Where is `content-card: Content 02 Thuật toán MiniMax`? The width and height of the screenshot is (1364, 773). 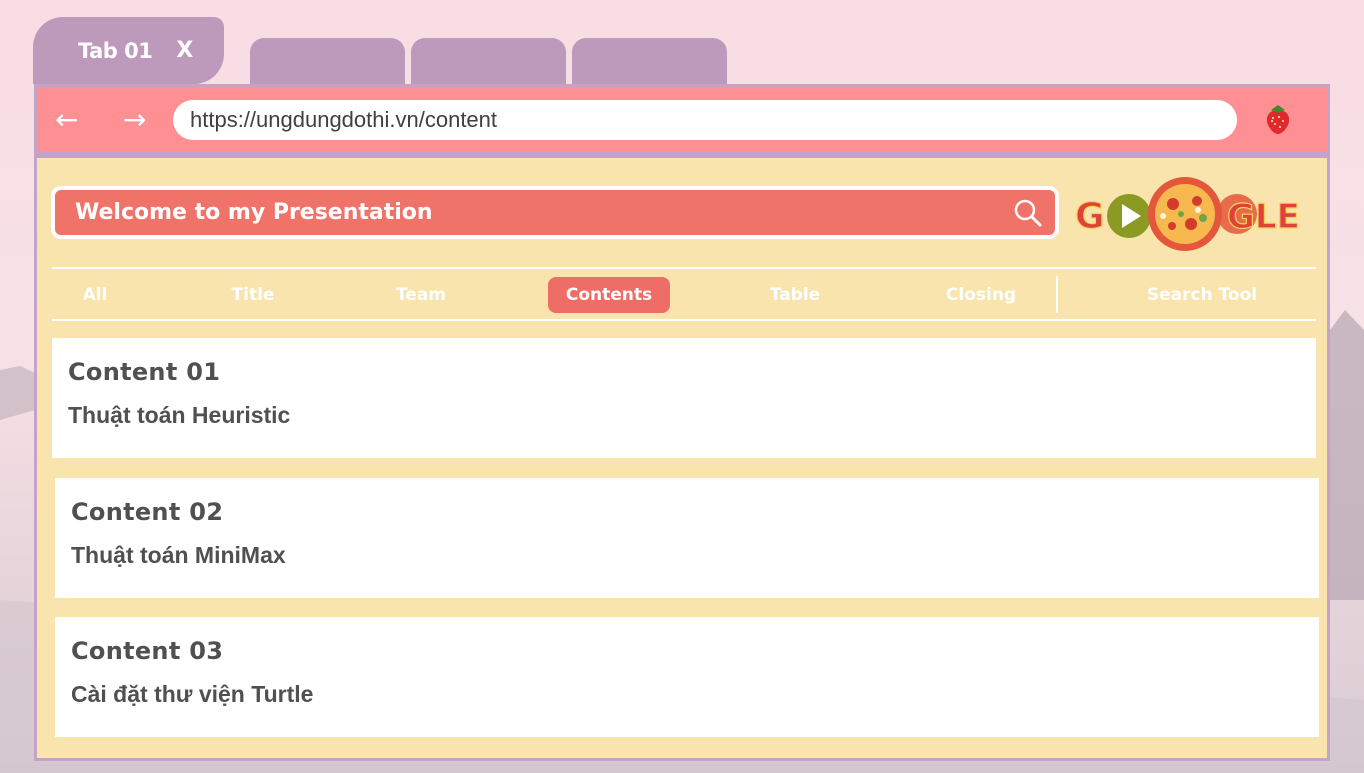
content-card: Content 02 Thuật toán MiniMax is located at coordinates (687, 538).